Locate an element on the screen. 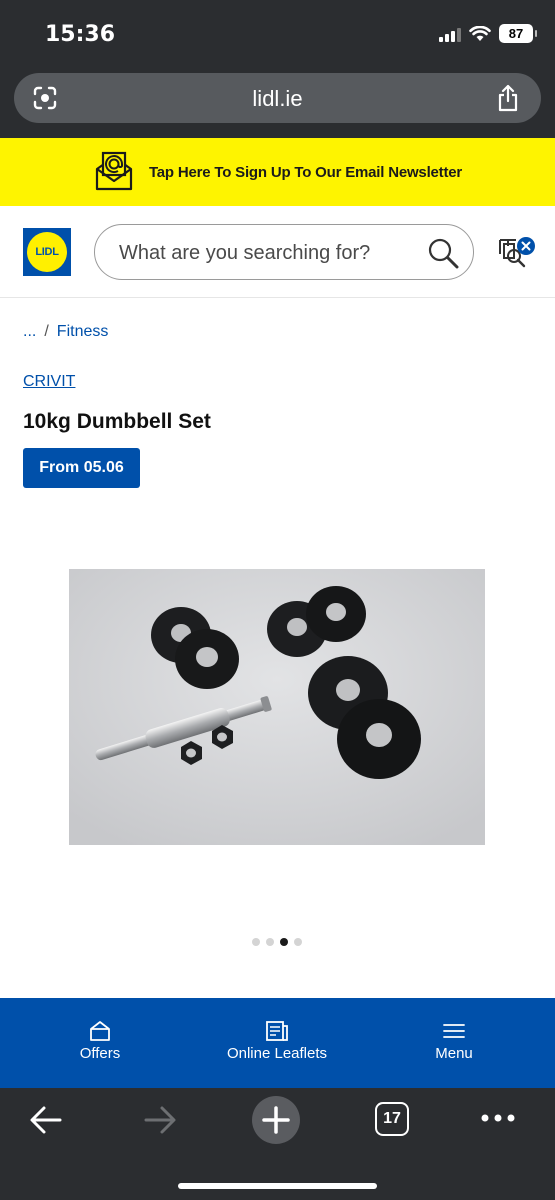 Image resolution: width=555 pixels, height=1200 pixels. leaflet-icon is located at coordinates (277, 1031).